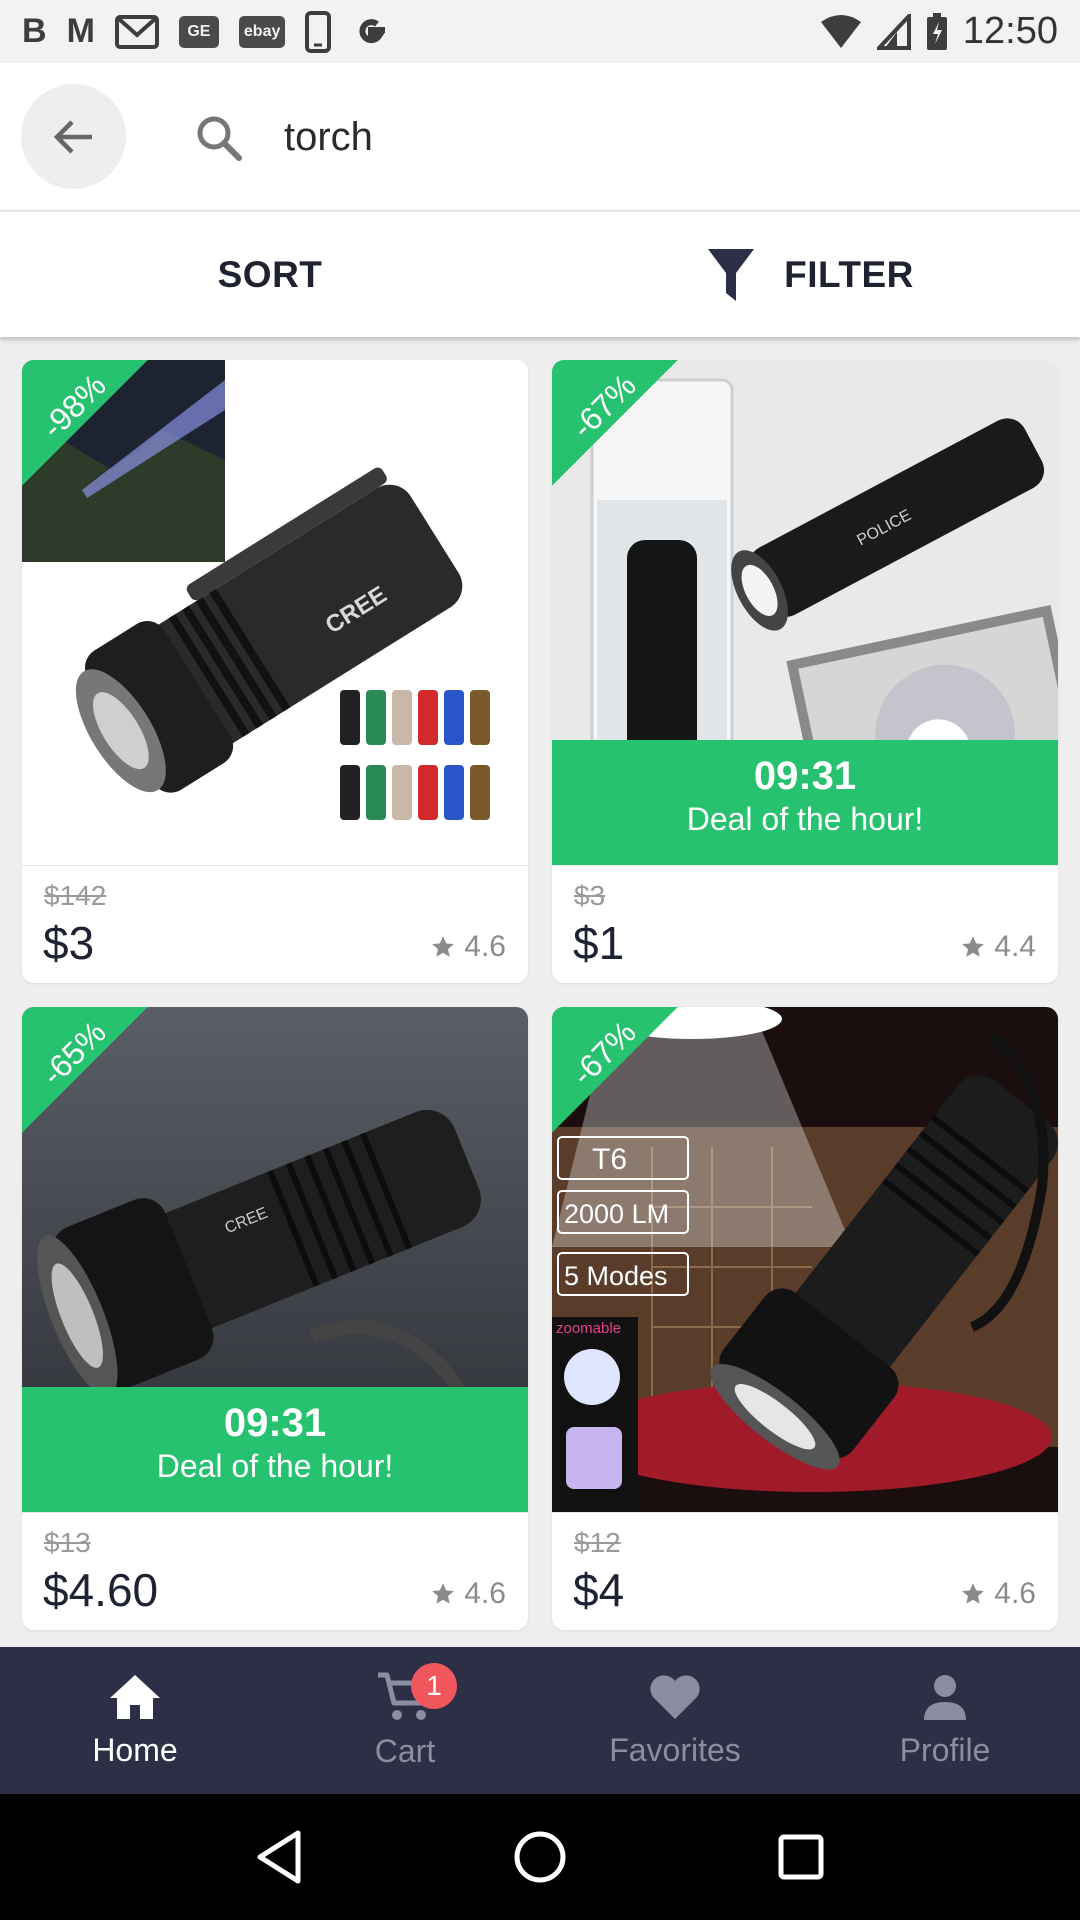  Describe the element at coordinates (275, 1571) in the screenshot. I see `price-area: $13 $4.60 4.6` at that location.